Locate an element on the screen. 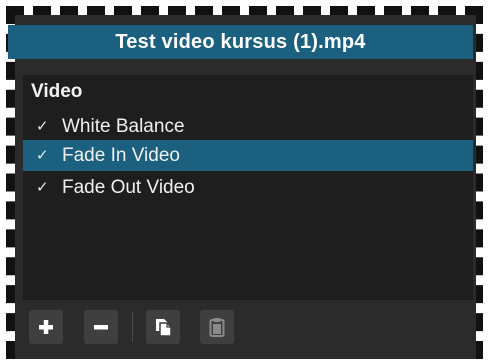 The height and width of the screenshot is (362, 491). checkbox-fade-out-video: ✓ is located at coordinates (42, 187).